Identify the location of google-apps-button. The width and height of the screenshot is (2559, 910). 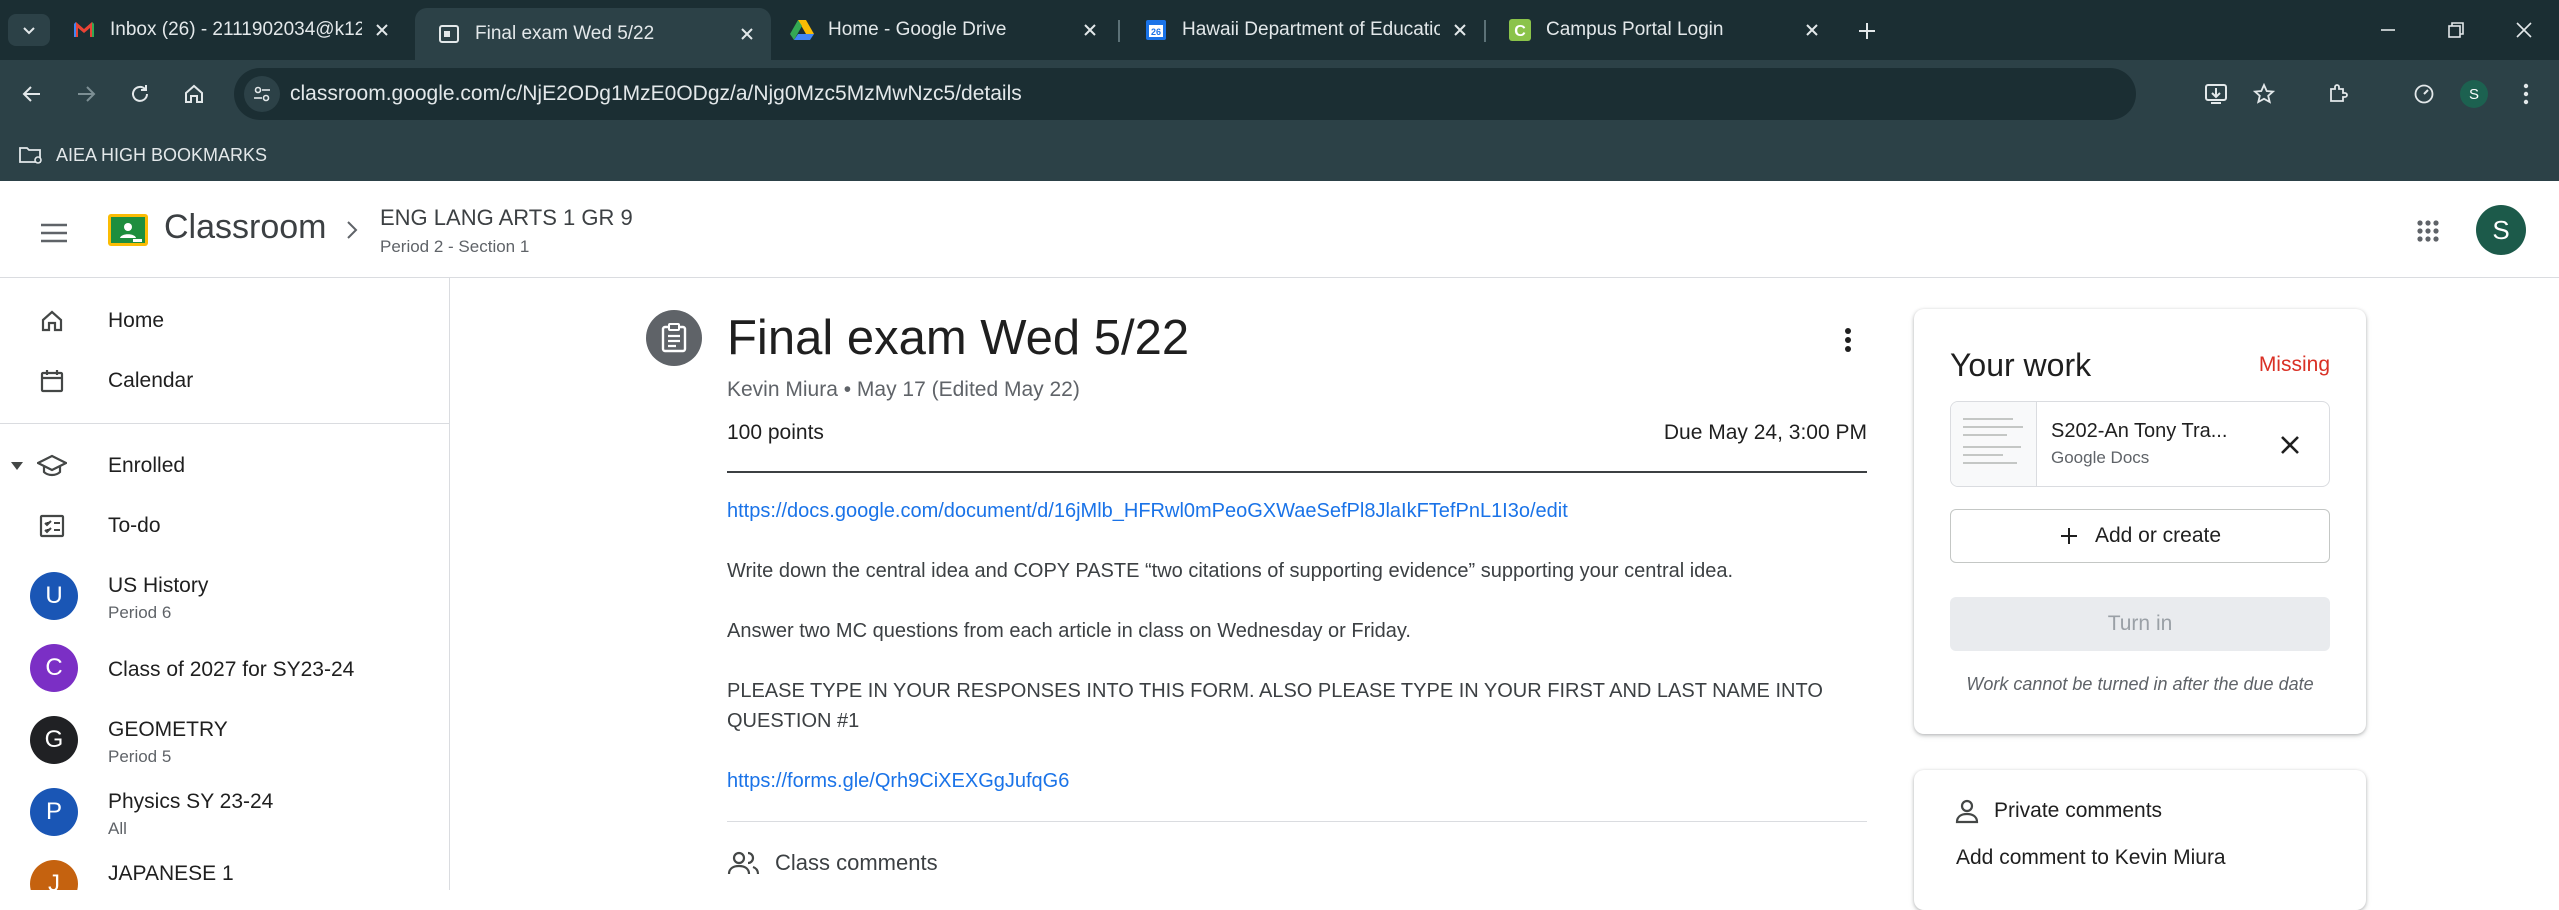
(2428, 231).